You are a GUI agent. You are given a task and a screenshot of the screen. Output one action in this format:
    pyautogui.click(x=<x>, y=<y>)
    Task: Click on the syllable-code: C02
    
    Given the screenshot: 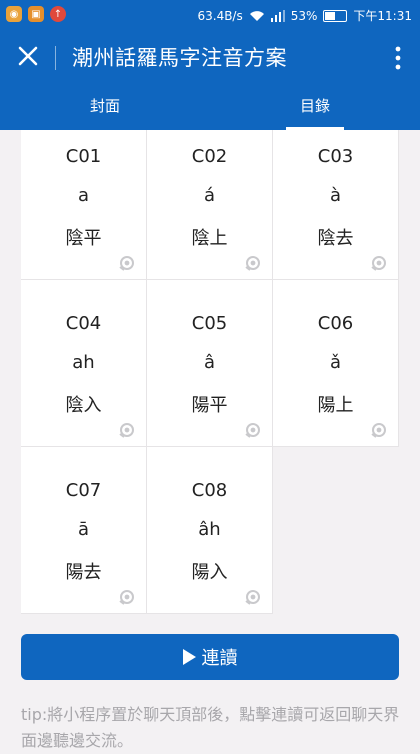 What is the action you would take?
    pyautogui.click(x=209, y=156)
    